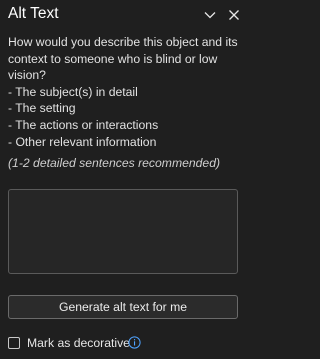  Describe the element at coordinates (123, 307) in the screenshot. I see `generate-alt-text-button: Generate alt text for me` at that location.